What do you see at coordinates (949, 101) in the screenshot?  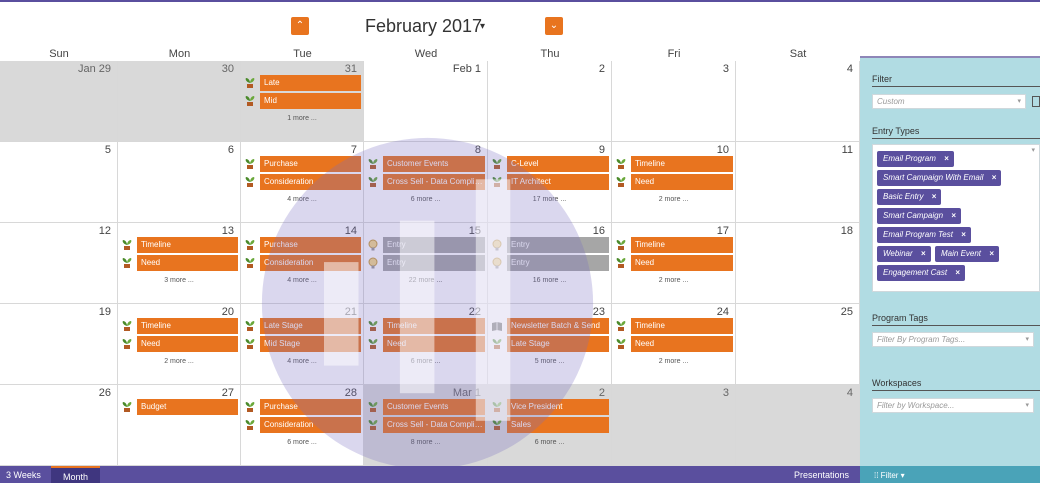 I see `filter-select: Custom ▾` at bounding box center [949, 101].